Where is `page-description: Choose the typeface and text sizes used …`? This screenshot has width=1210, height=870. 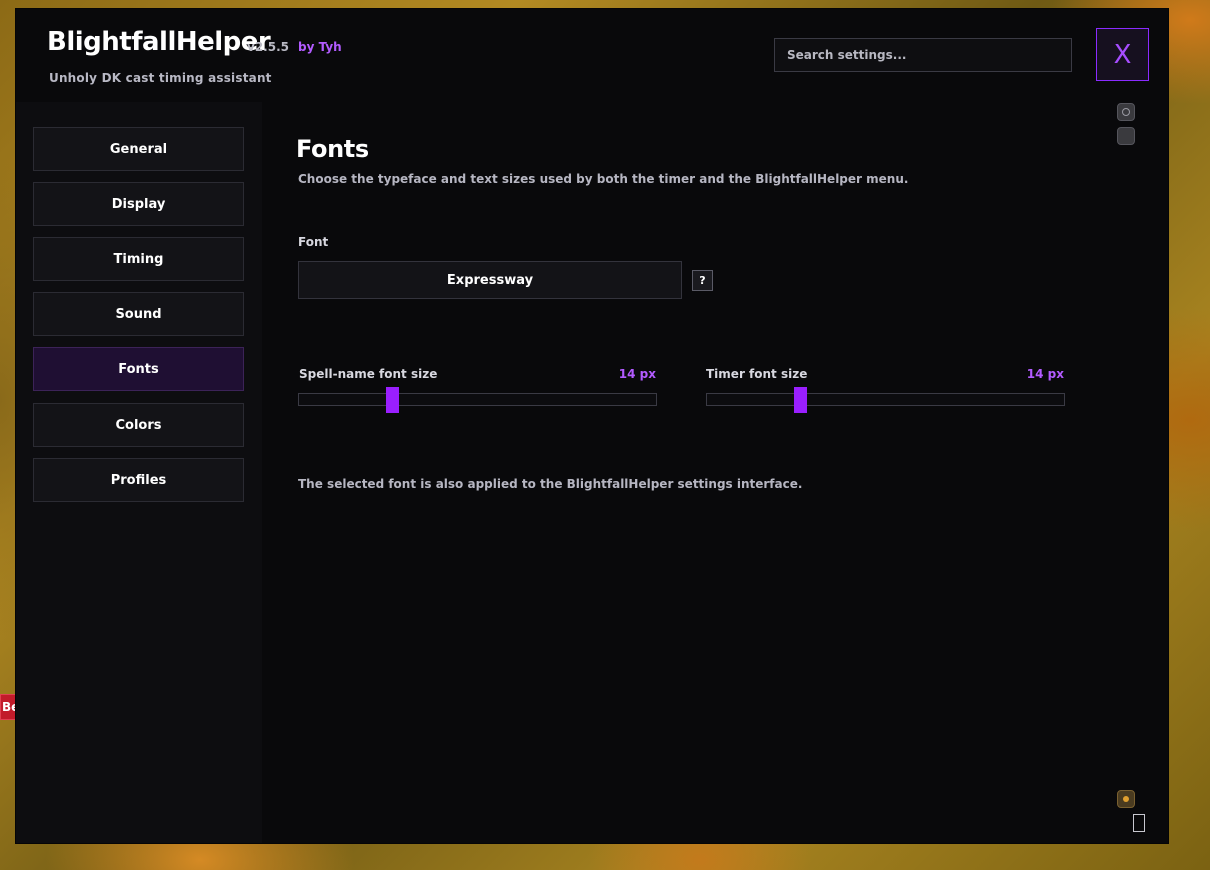
page-description: Choose the typeface and text sizes used … is located at coordinates (603, 179).